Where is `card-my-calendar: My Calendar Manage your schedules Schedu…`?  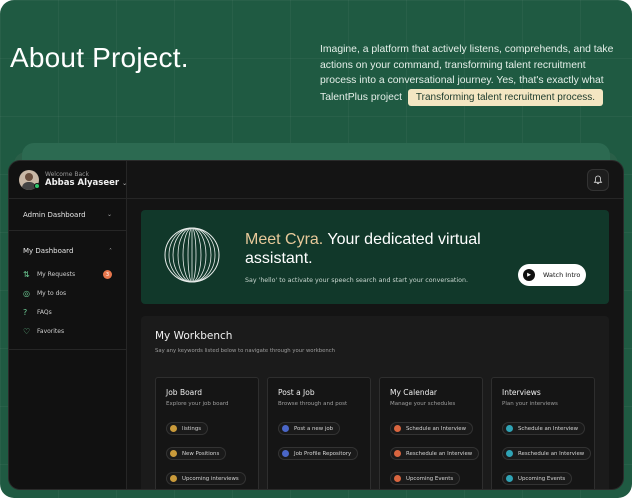 card-my-calendar: My Calendar Manage your schedules Schedu… is located at coordinates (431, 433).